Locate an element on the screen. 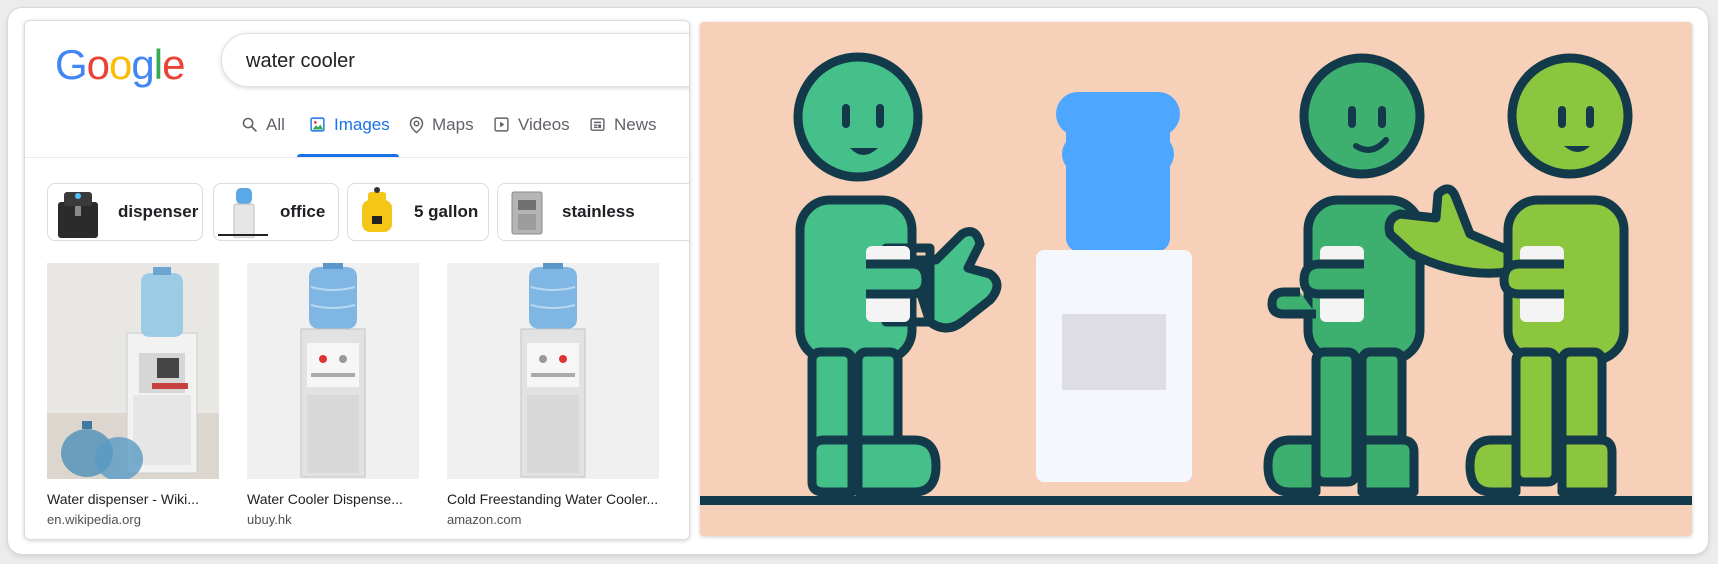  tab-label: Videos is located at coordinates (544, 124).